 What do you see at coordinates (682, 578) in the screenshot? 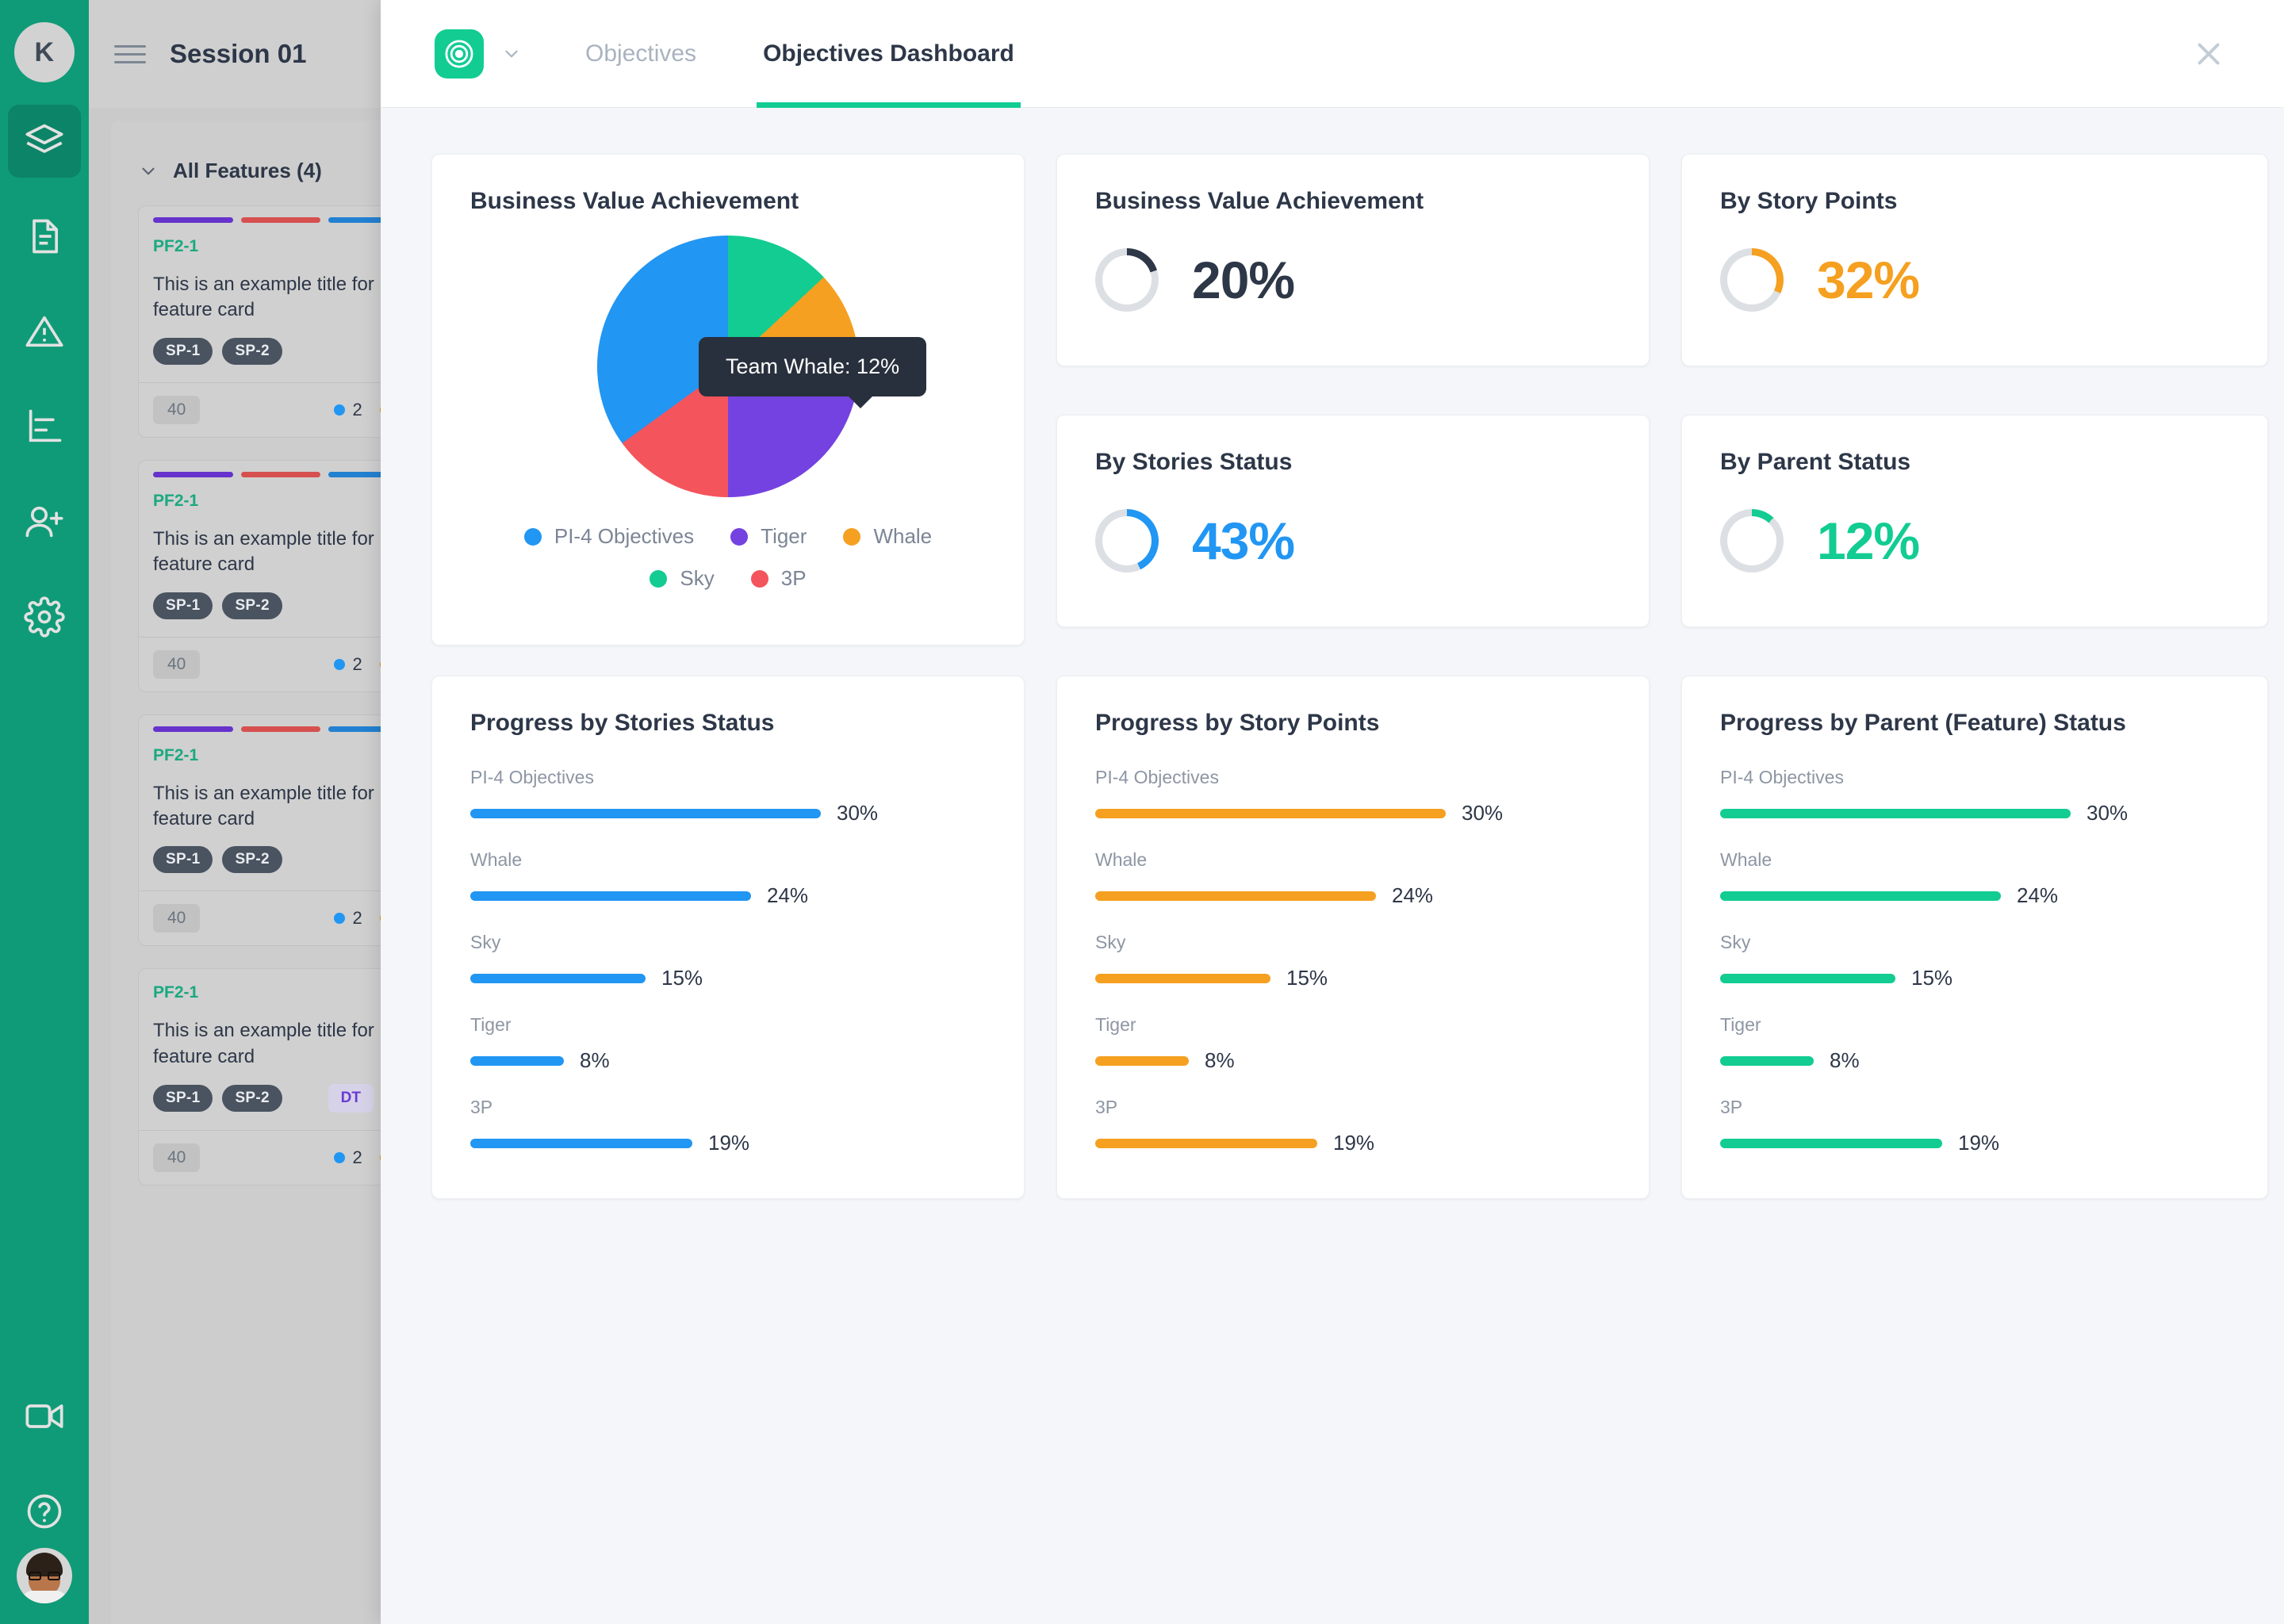
I see `legend-item: Sky` at bounding box center [682, 578].